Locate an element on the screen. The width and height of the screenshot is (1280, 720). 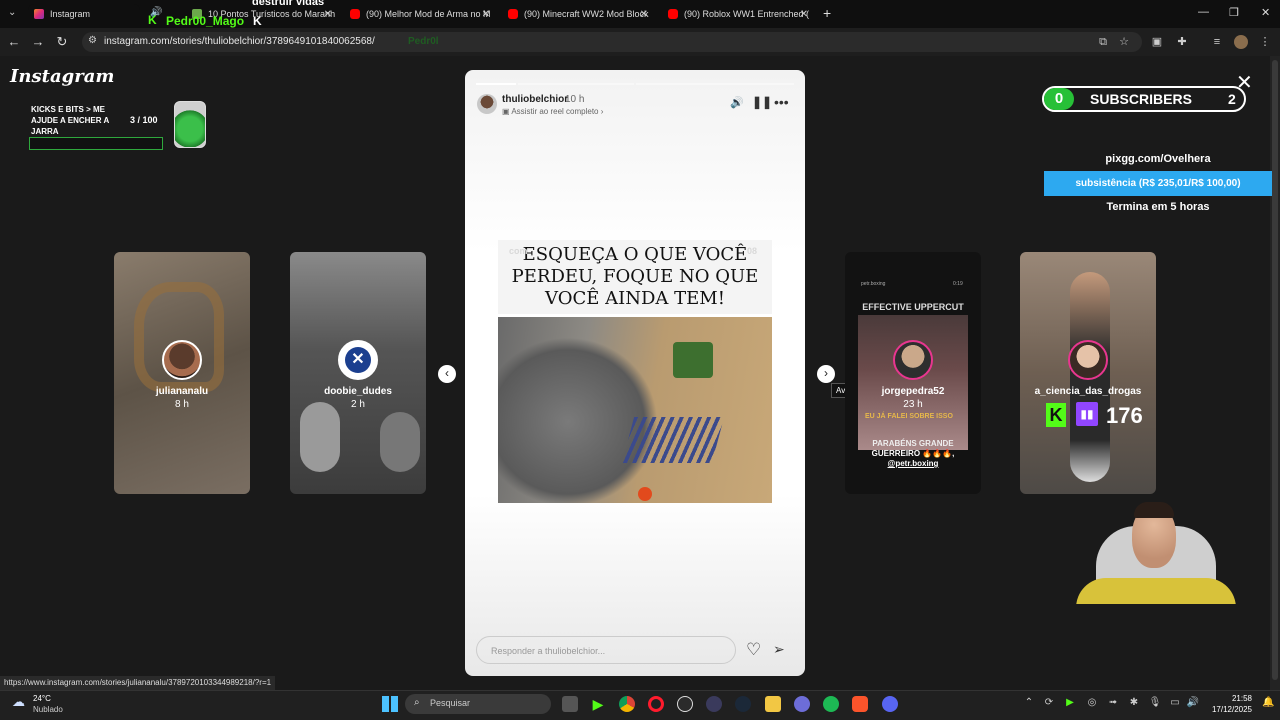
story-avatar is located at coordinates (487, 104).